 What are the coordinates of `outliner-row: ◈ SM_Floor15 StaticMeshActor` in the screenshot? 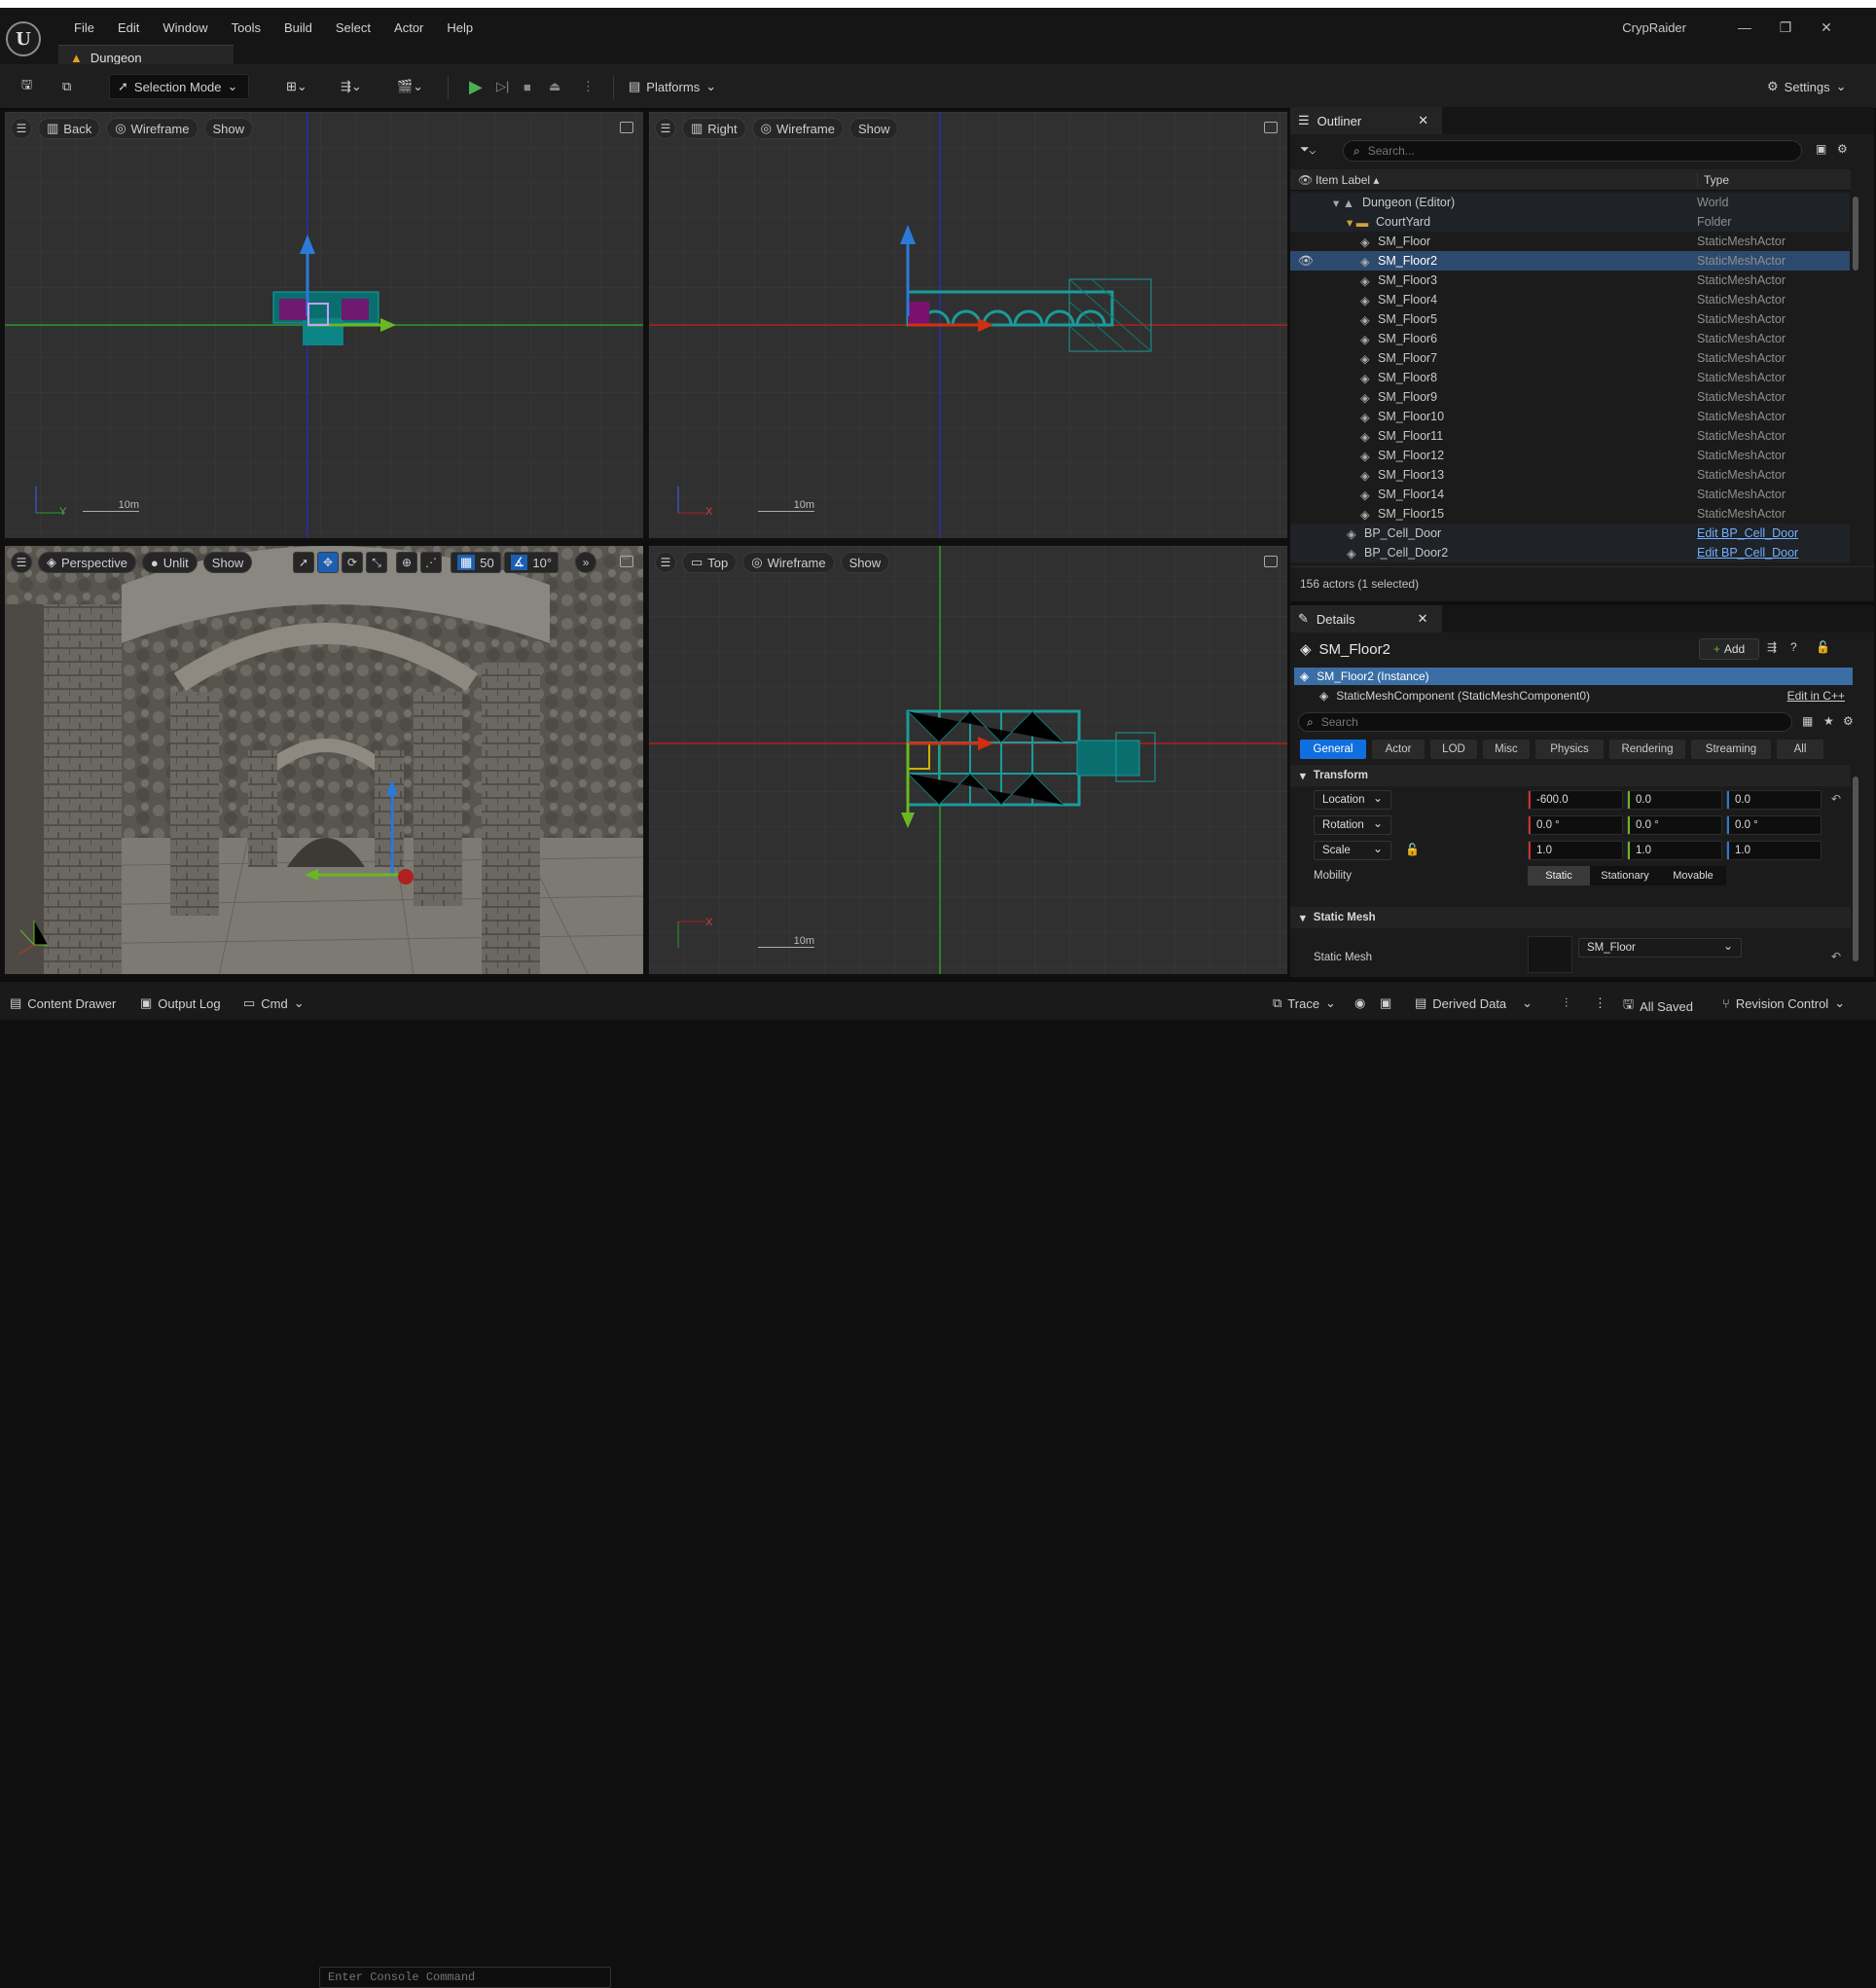 It's located at (1570, 514).